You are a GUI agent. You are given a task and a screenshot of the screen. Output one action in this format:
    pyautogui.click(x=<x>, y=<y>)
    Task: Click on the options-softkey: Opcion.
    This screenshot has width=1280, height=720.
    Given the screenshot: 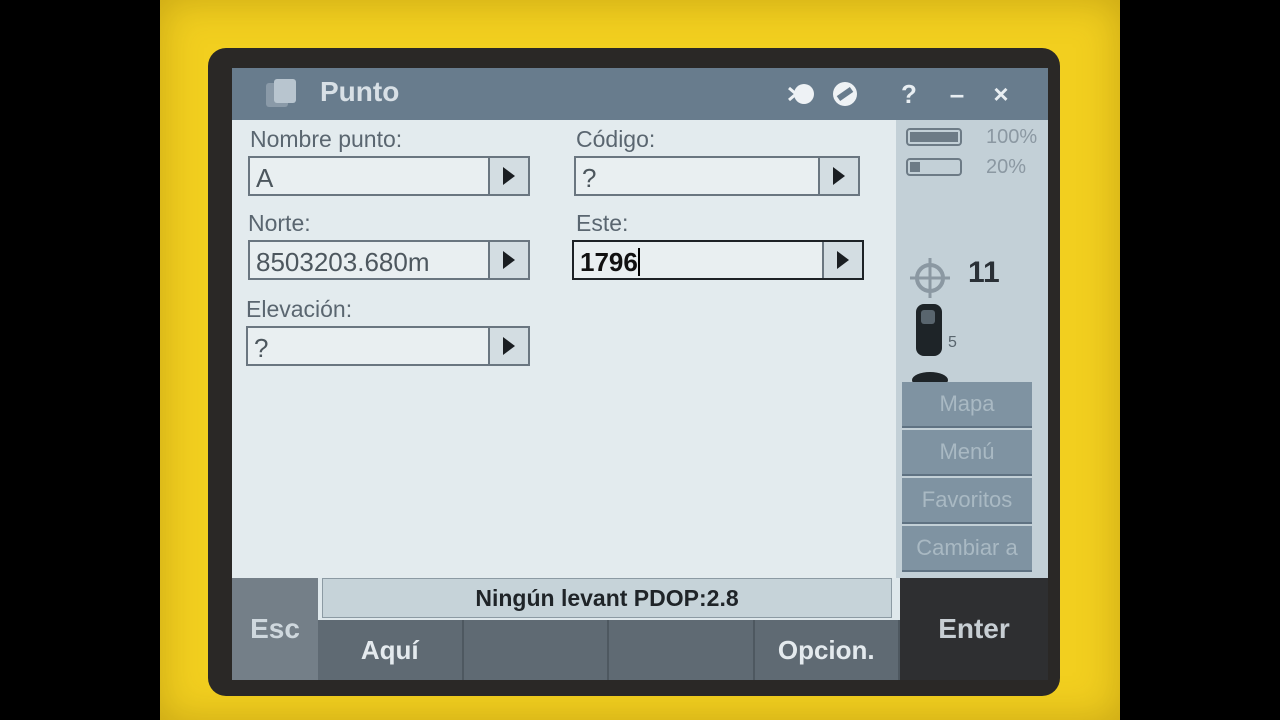 What is the action you would take?
    pyautogui.click(x=827, y=650)
    